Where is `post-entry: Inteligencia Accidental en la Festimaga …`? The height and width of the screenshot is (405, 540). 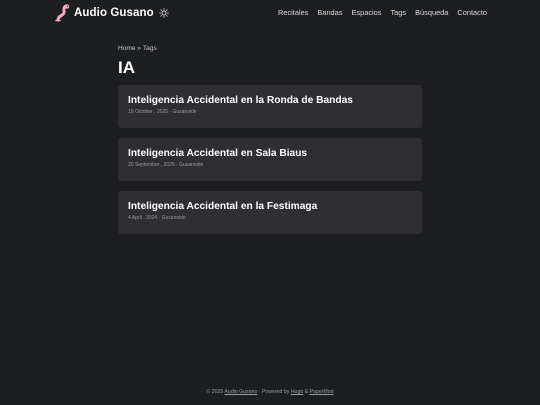
post-entry: Inteligencia Accidental en la Festimaga … is located at coordinates (270, 212).